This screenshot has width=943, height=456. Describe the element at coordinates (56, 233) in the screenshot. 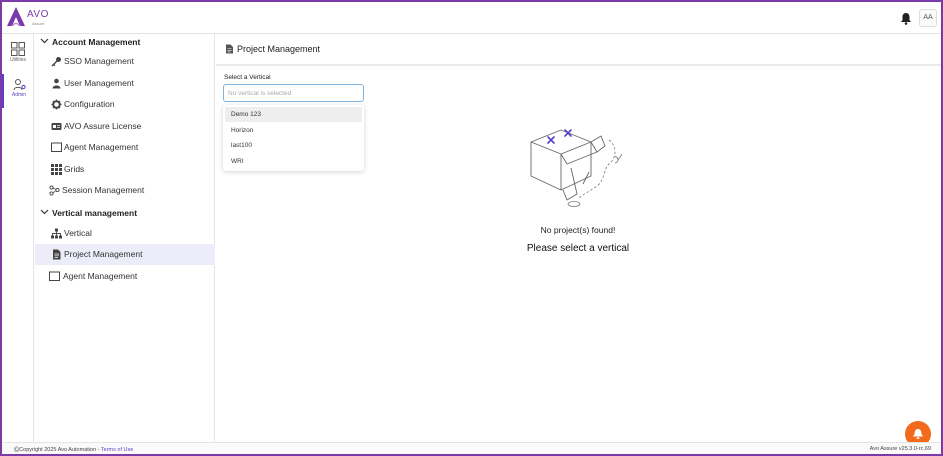

I see `hierarchy-icon` at that location.